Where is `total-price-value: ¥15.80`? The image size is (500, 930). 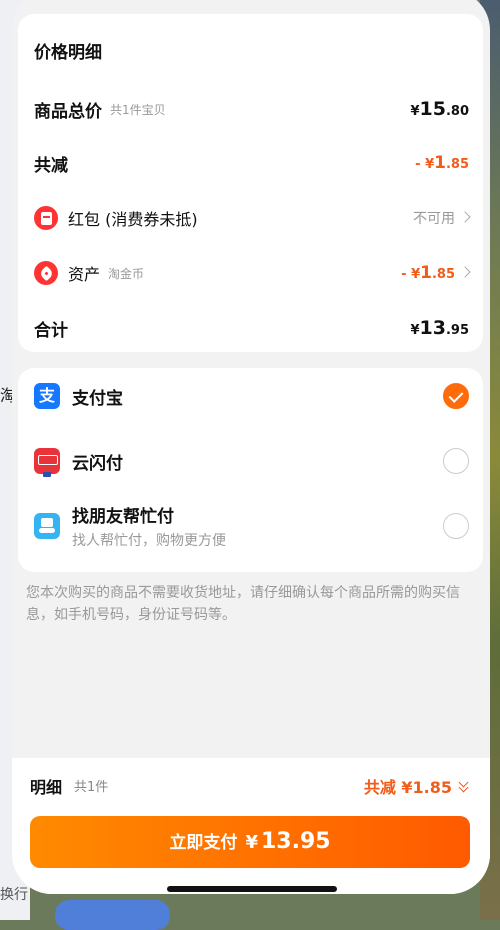
total-price-value: ¥15.80 is located at coordinates (439, 109).